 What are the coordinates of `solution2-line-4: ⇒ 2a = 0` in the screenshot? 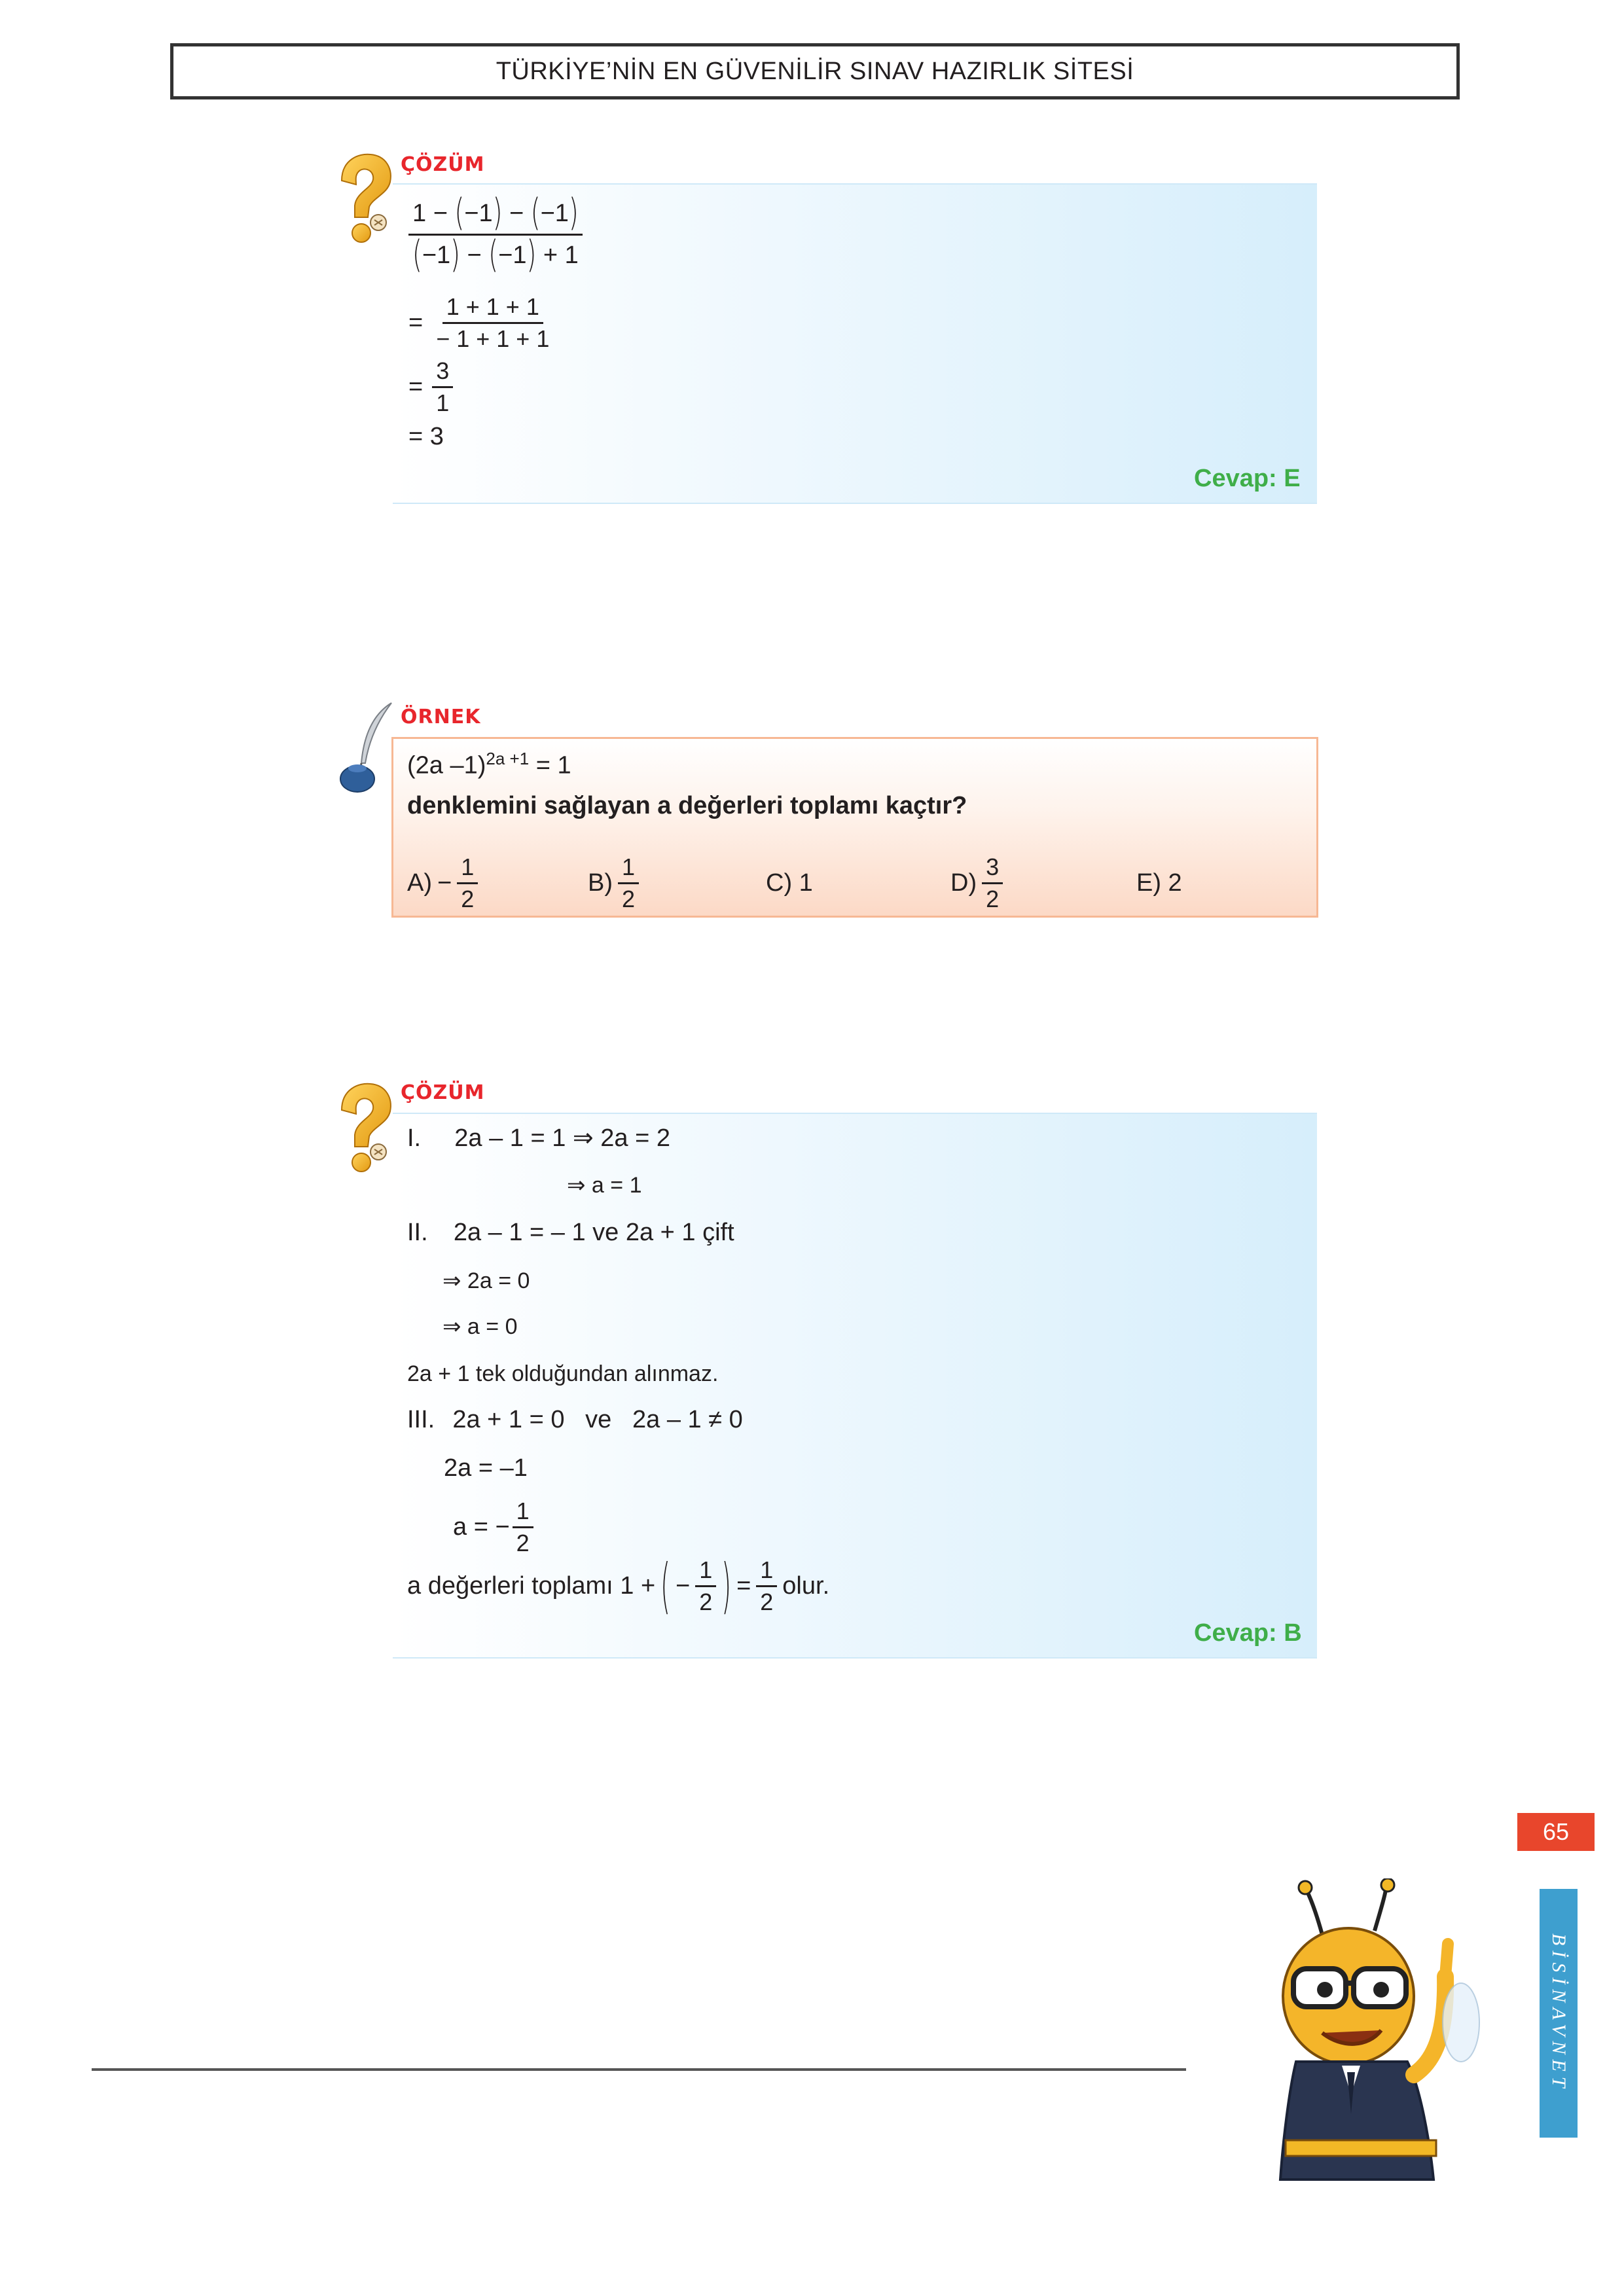 It's located at (486, 1280).